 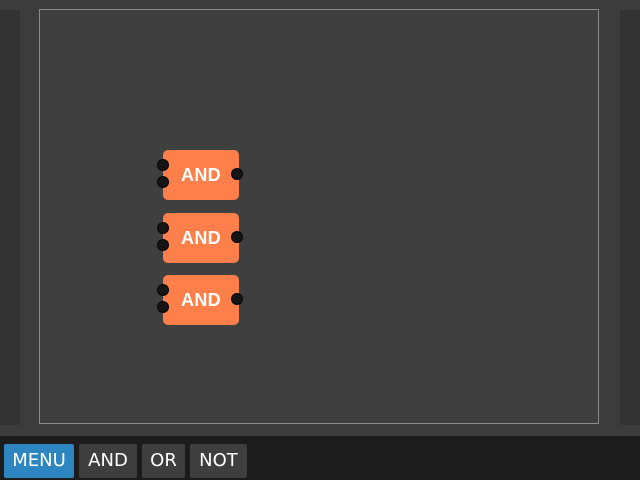 What do you see at coordinates (218, 461) in the screenshot?
I see `add-not-gate-button: NOT` at bounding box center [218, 461].